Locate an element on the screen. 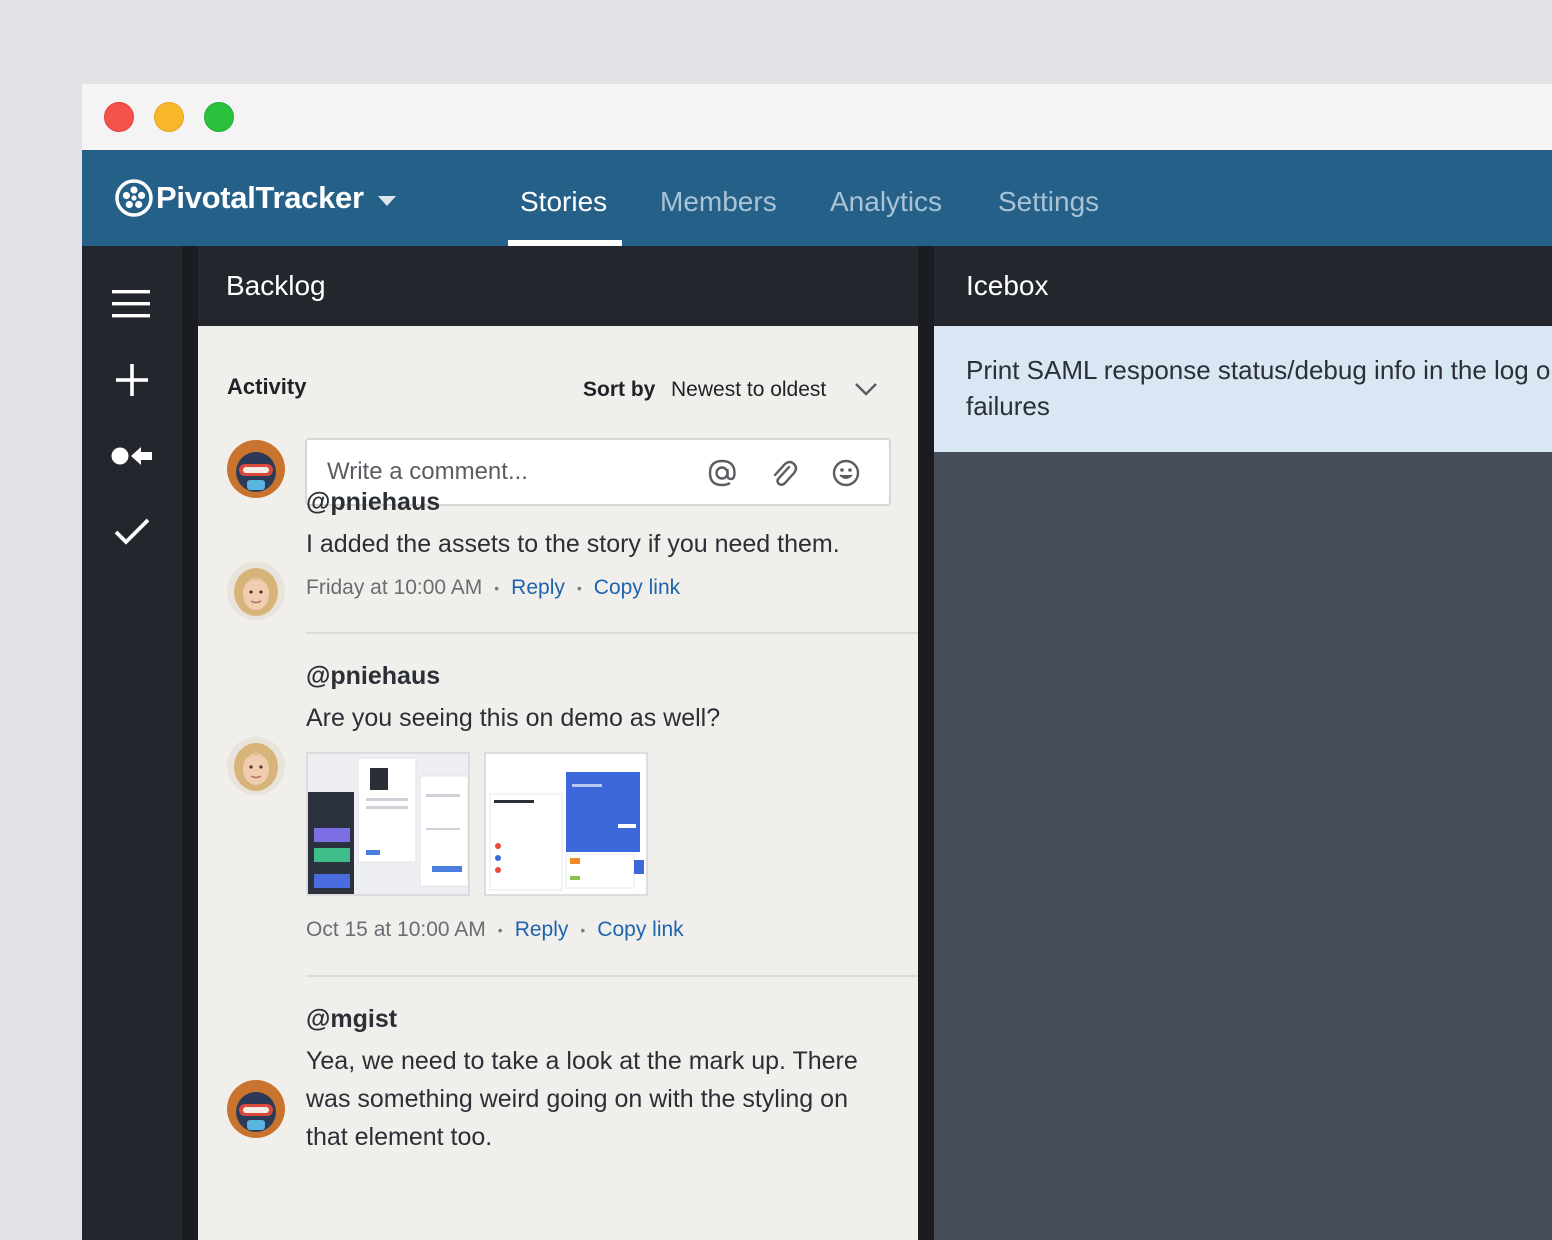  mention-icon is located at coordinates (722, 473).